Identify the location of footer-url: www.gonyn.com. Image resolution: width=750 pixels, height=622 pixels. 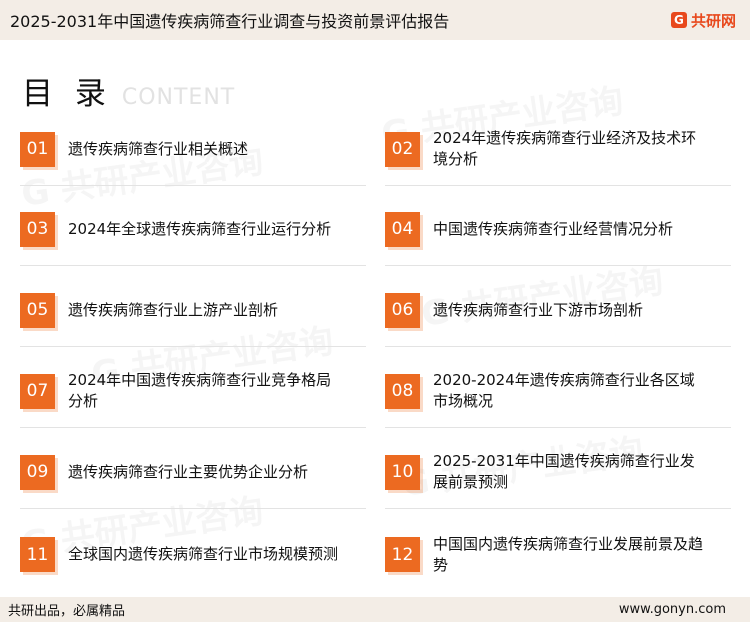
(672, 609).